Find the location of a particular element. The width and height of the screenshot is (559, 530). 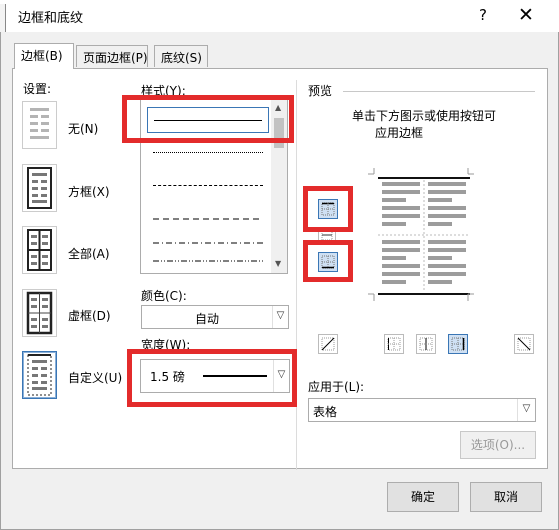

tab-page-border: 页面边框(P) is located at coordinates (112, 56).